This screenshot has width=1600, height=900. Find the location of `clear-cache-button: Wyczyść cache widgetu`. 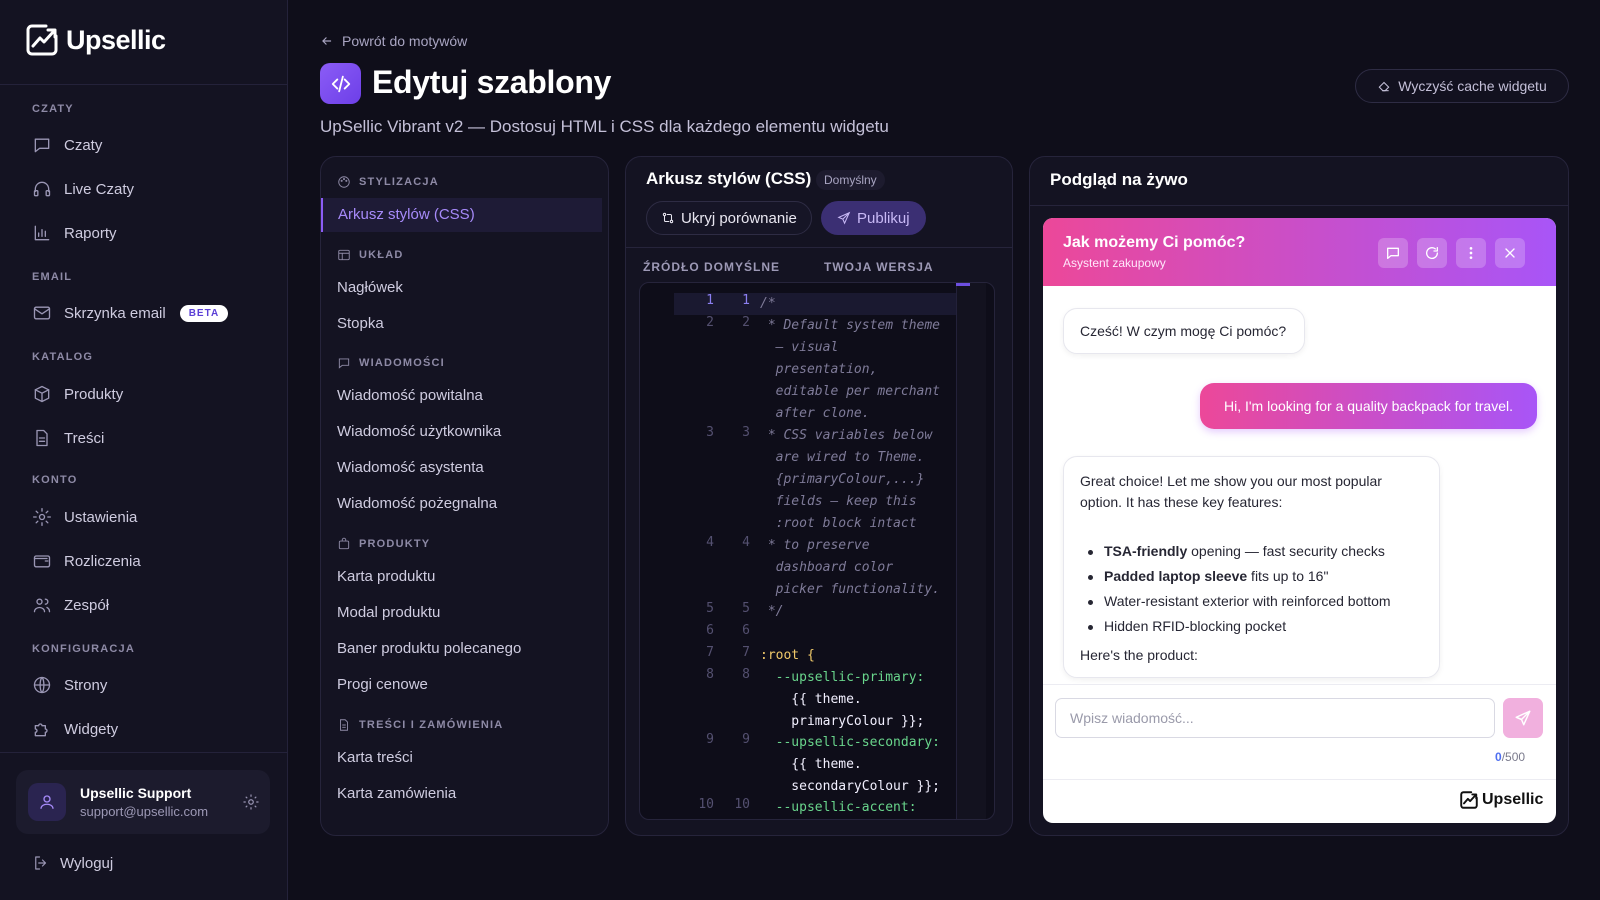

clear-cache-button: Wyczyść cache widgetu is located at coordinates (1462, 86).